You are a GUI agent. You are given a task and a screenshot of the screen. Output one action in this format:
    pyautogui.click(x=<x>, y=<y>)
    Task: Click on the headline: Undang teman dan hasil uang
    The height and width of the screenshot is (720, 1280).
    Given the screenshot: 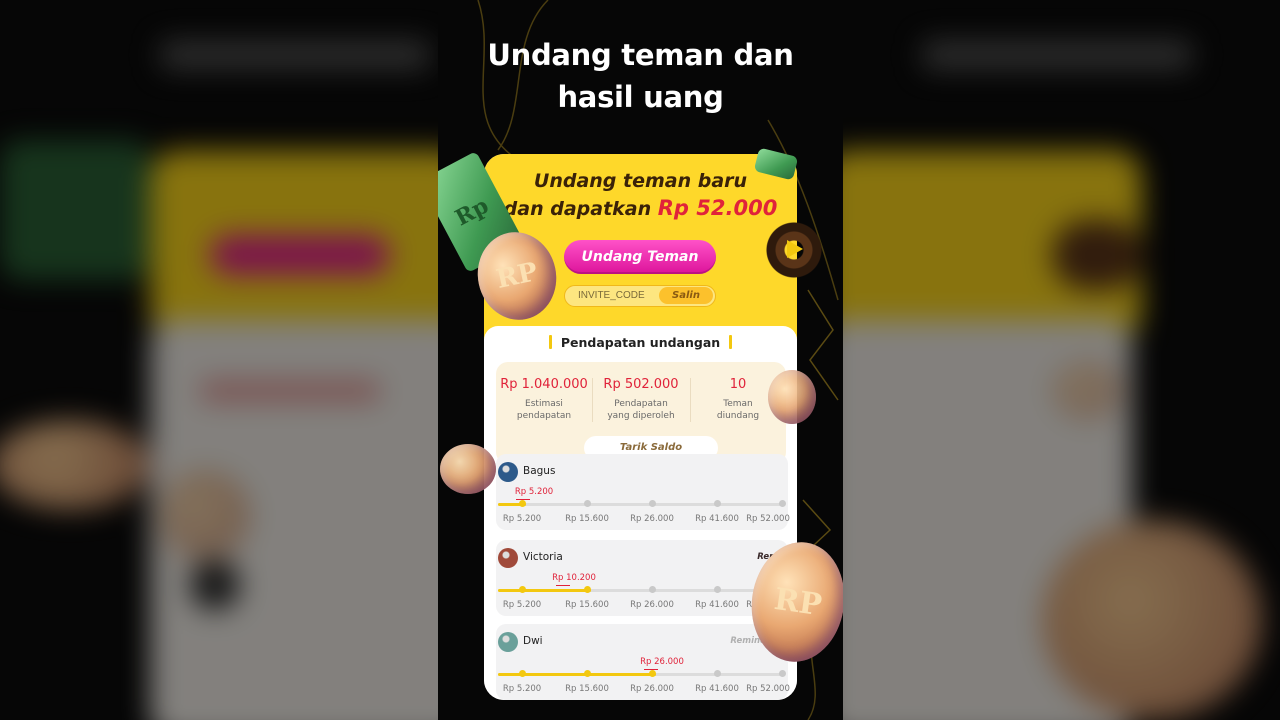 What is the action you would take?
    pyautogui.click(x=640, y=76)
    